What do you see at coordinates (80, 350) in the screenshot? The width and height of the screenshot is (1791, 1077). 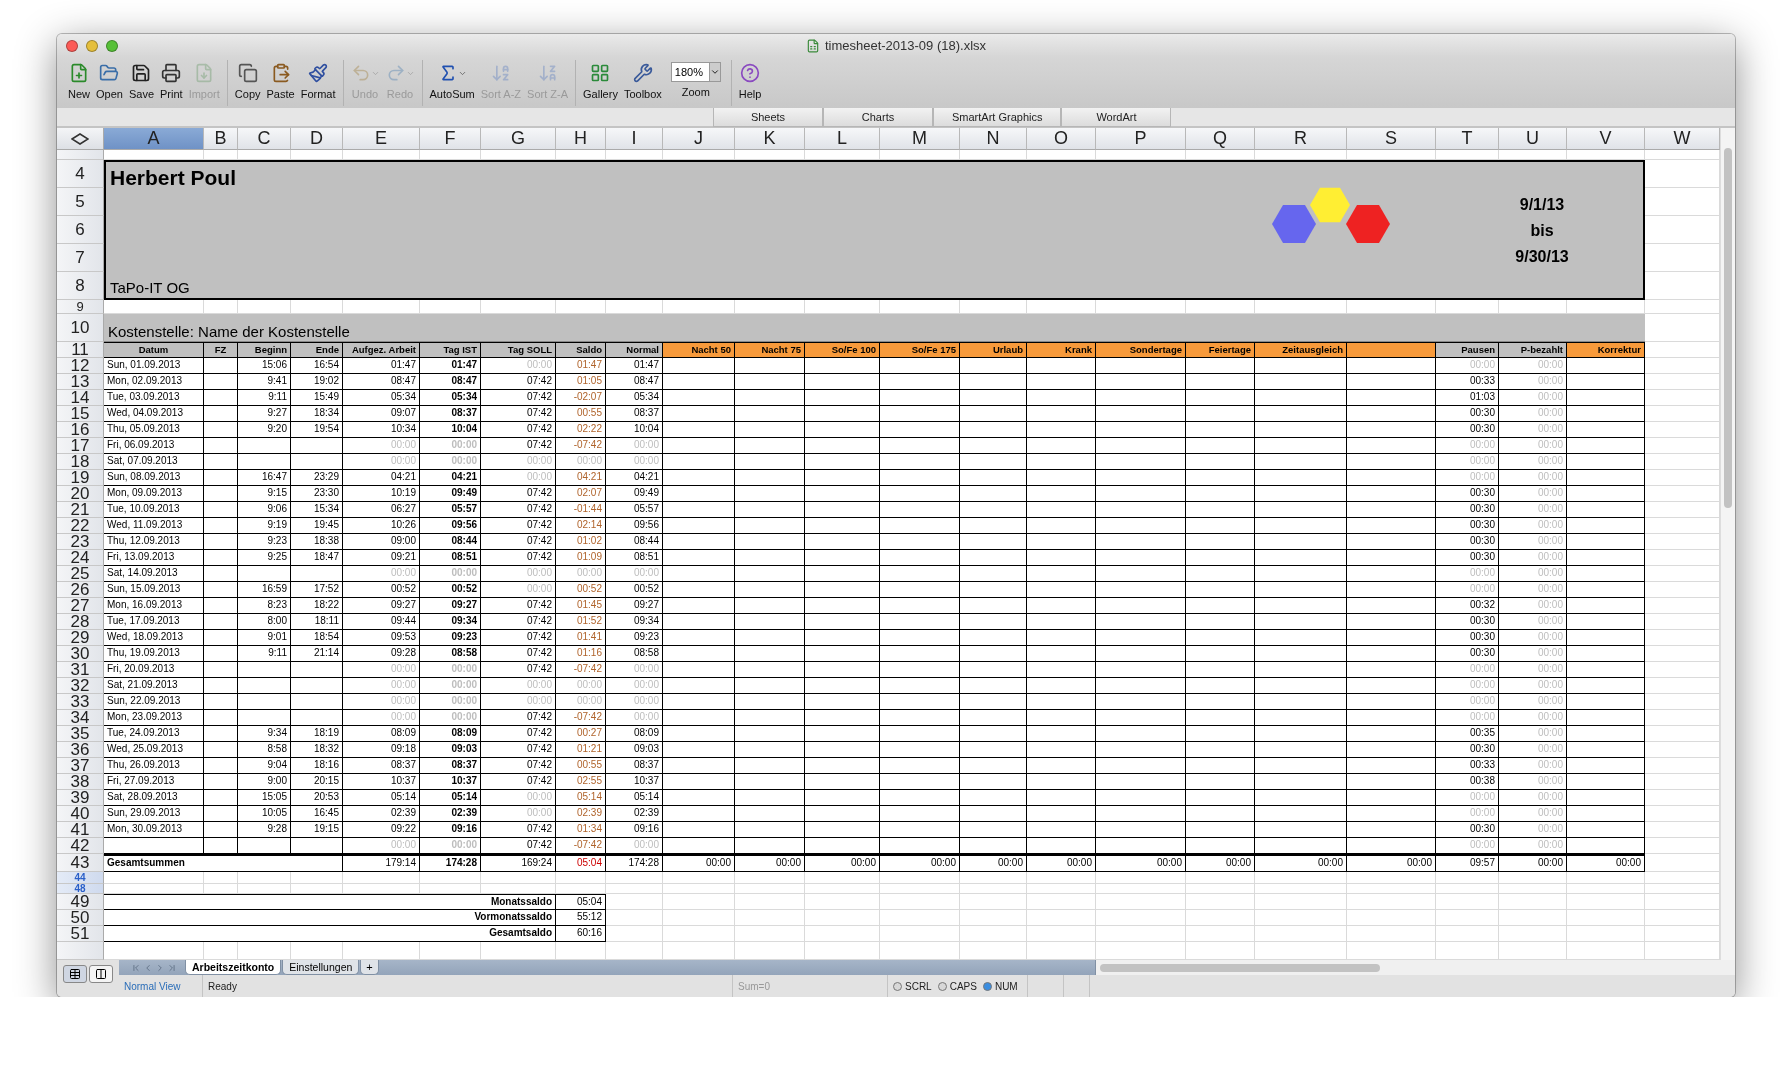 I see `row-header: 11` at bounding box center [80, 350].